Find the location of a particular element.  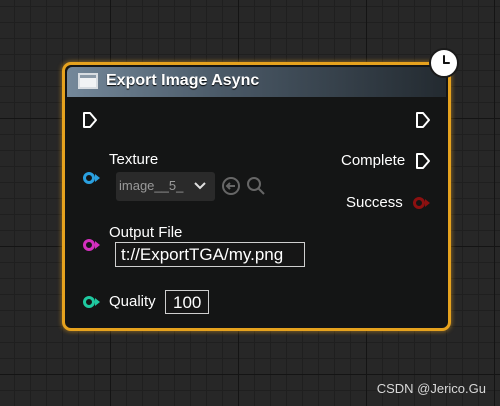

complete-exec-pin-icon is located at coordinates (423, 161).